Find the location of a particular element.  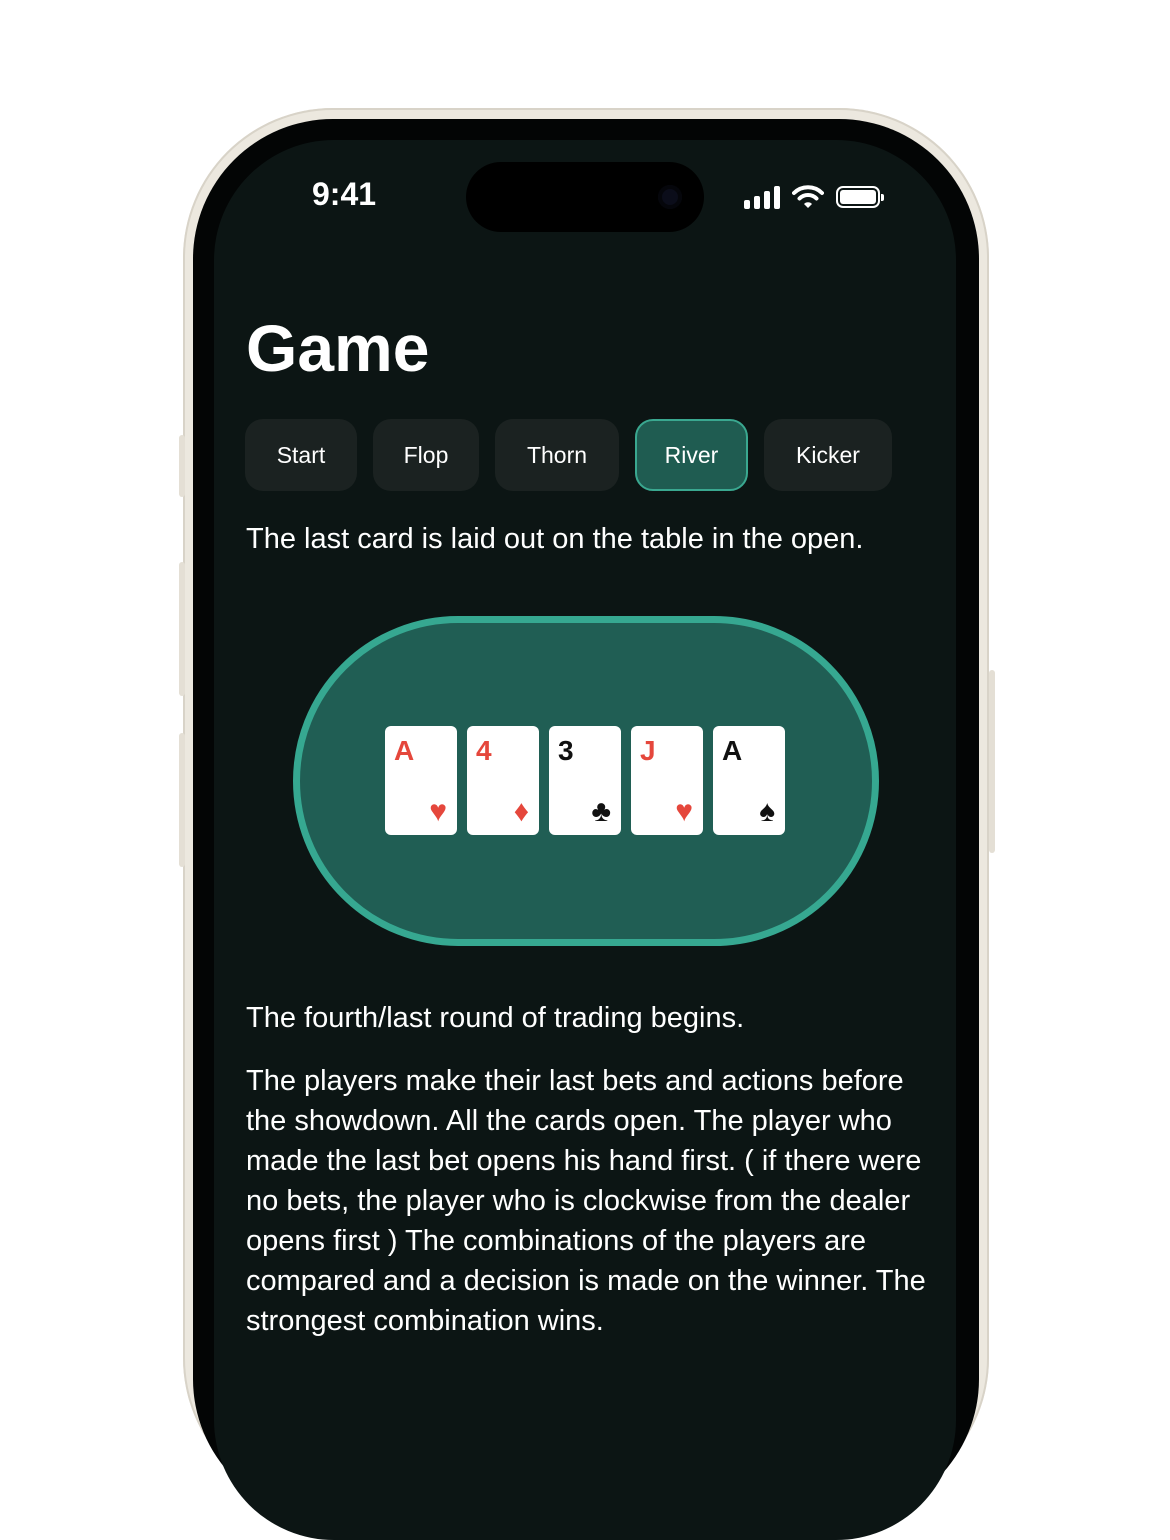

card-three-of-clubs: 3 ♣ is located at coordinates (585, 780).